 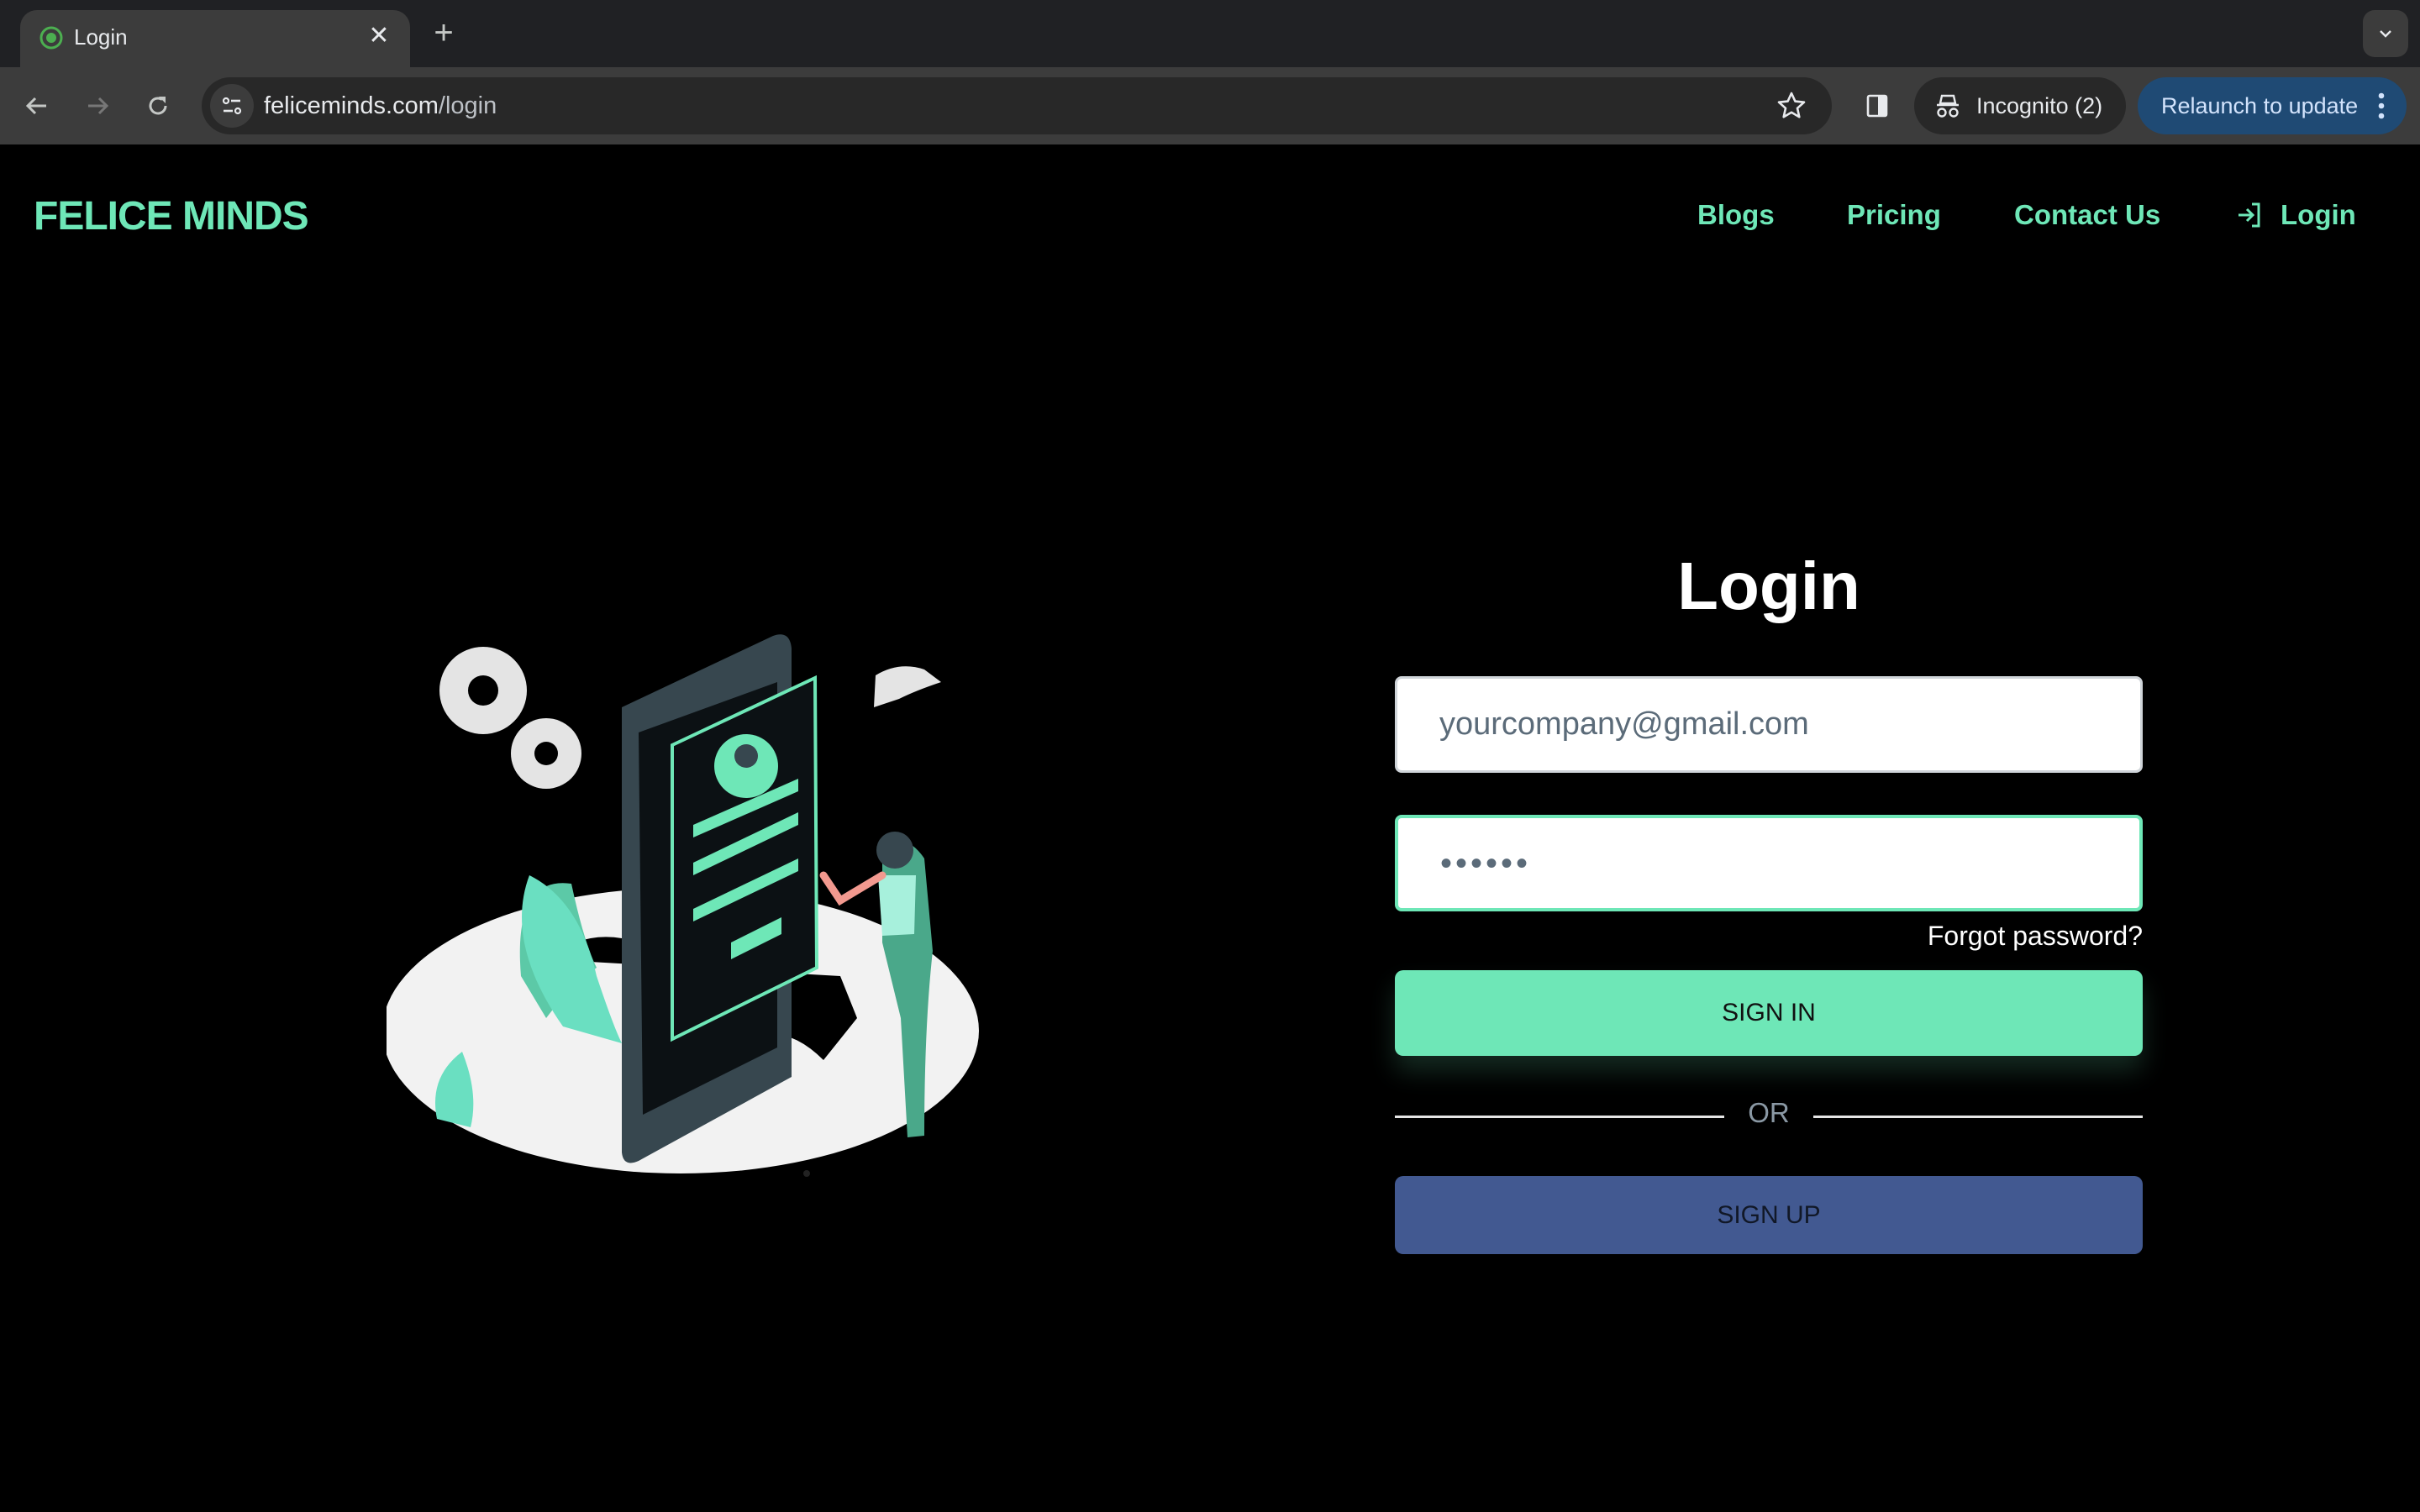 I want to click on divider-line-right, so click(x=1978, y=1117).